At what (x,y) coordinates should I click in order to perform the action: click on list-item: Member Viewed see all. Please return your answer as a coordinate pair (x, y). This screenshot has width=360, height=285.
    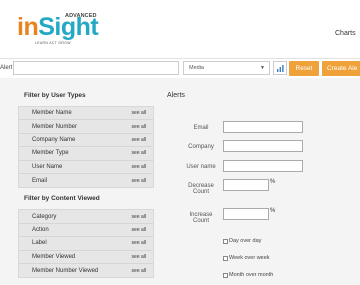
    Looking at the image, I should click on (86, 257).